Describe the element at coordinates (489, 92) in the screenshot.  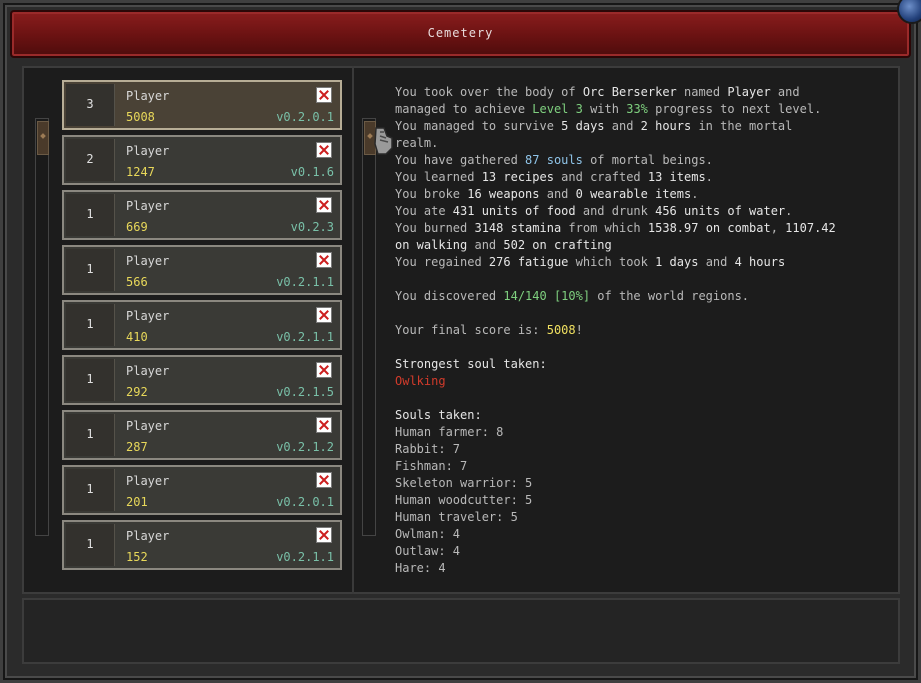
I see `story-text-segment: You took over the body of` at that location.